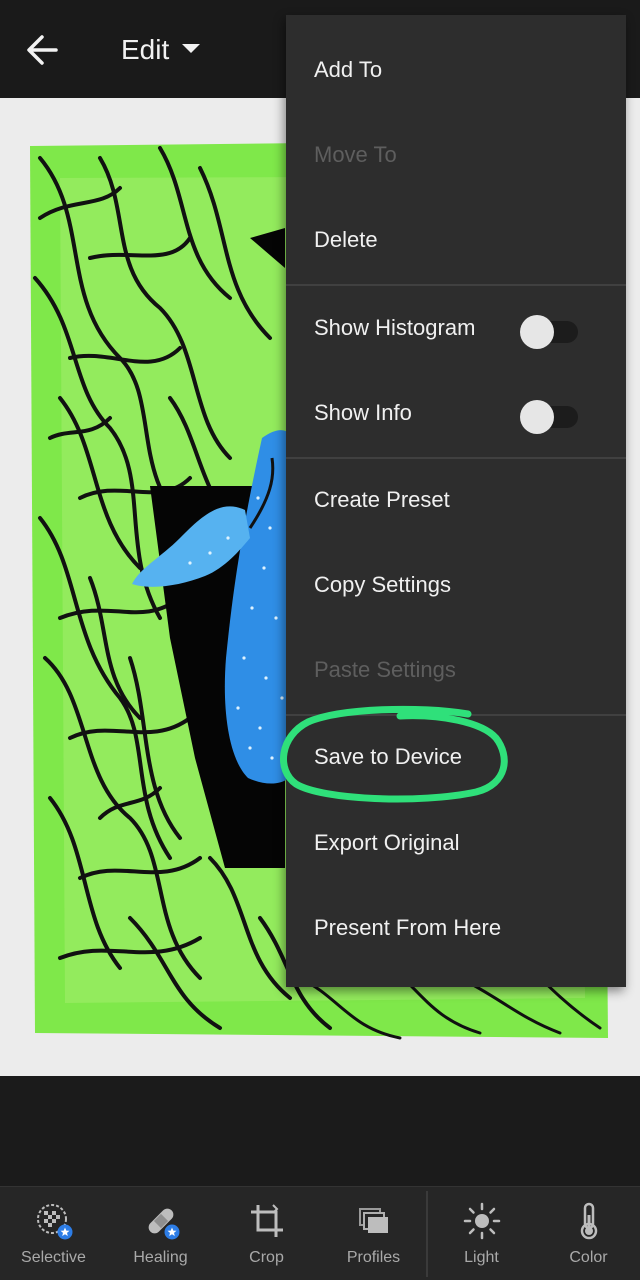  I want to click on menu-item-paste-settings: Paste Settings, so click(456, 671).